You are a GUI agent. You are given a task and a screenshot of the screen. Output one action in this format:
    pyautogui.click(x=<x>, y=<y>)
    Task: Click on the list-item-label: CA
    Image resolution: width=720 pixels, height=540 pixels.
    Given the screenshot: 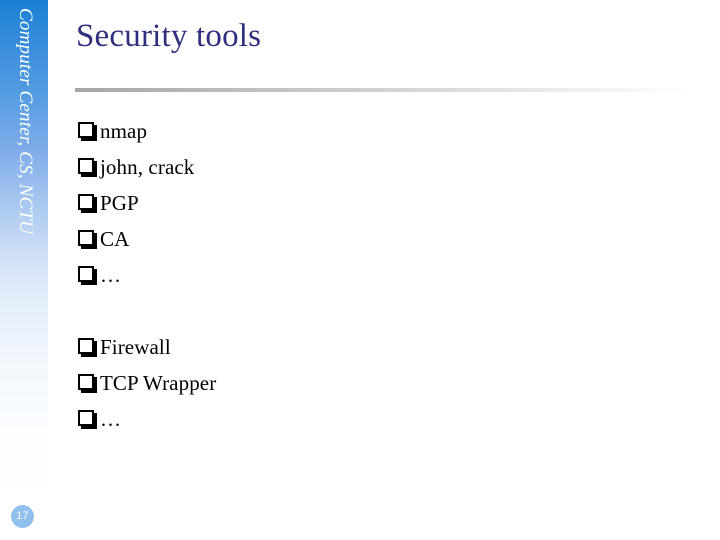 What is the action you would take?
    pyautogui.click(x=115, y=239)
    